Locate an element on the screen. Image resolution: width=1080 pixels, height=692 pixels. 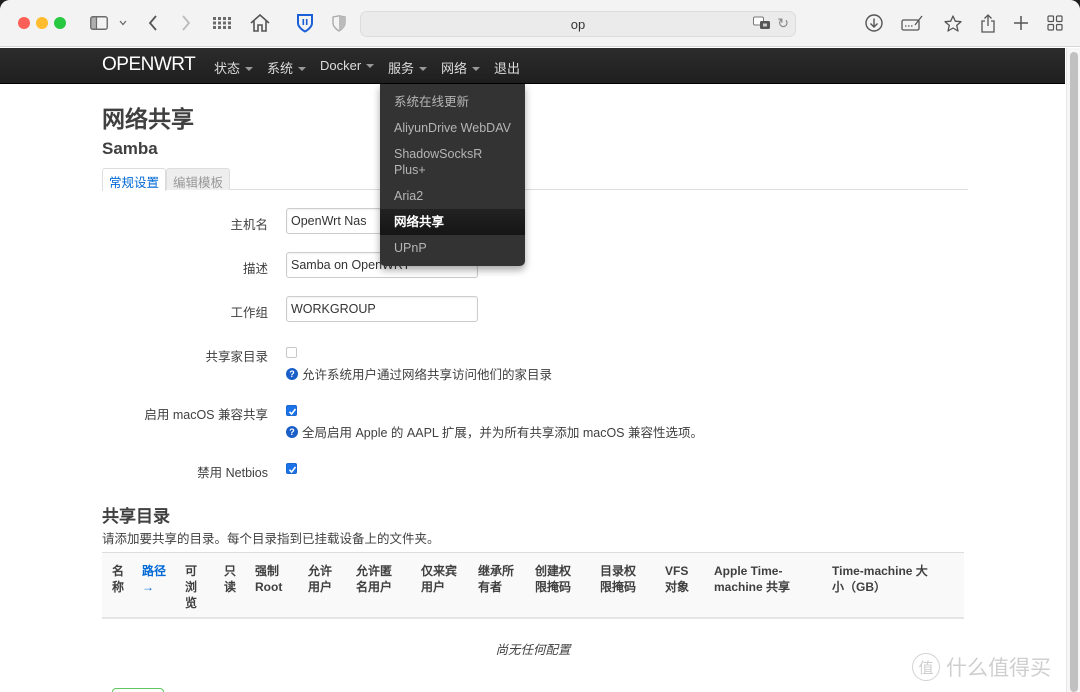
column-header-path: 路径 → is located at coordinates (154, 579).